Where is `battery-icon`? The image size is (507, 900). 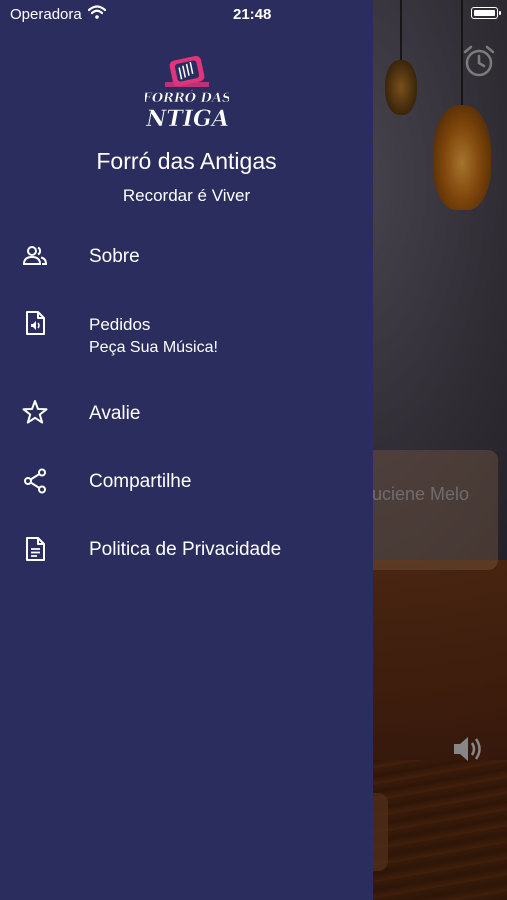 battery-icon is located at coordinates (486, 13).